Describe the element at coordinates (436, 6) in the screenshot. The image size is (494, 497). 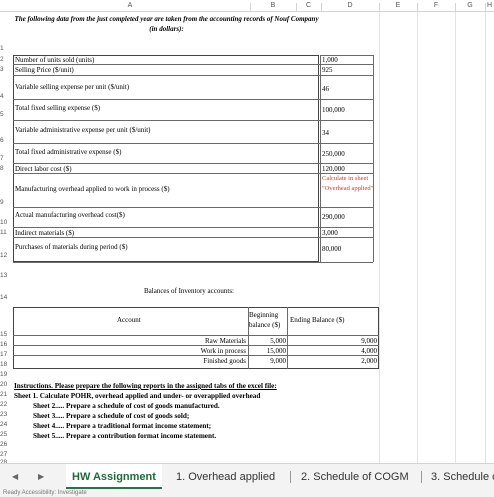
I see `col-header-f: F` at that location.